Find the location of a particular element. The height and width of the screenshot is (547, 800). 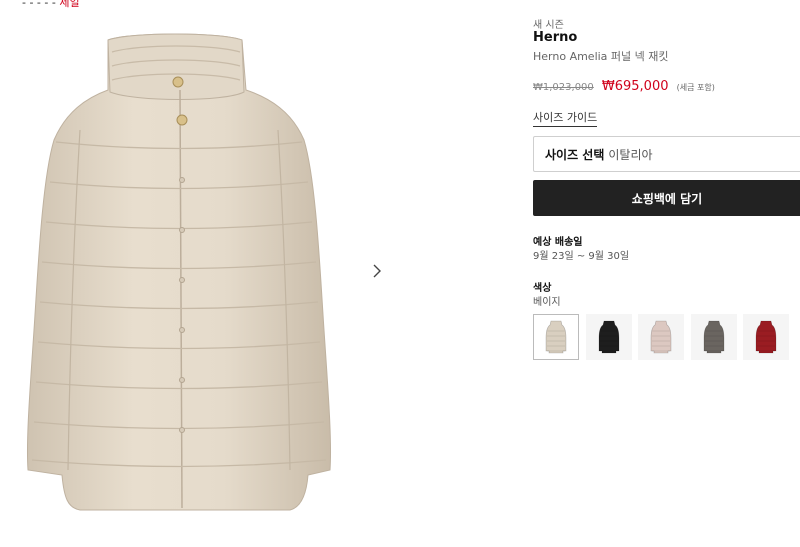

jacket-beige-icon is located at coordinates (556, 337).